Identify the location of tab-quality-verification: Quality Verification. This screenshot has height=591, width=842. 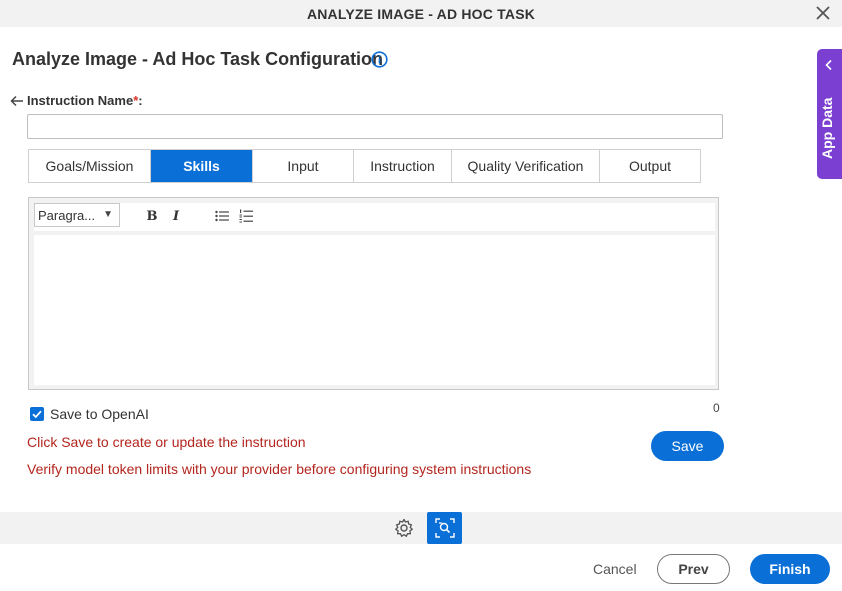
(526, 166).